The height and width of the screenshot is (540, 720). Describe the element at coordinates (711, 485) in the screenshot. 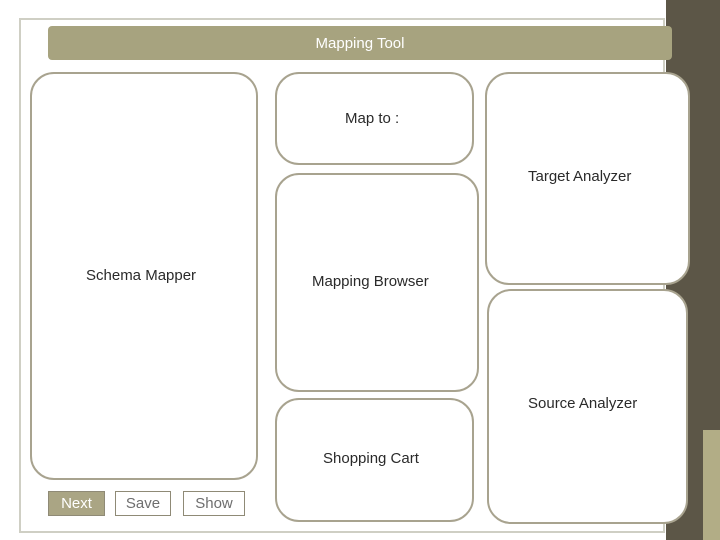

I see `decorative-side-strip` at that location.